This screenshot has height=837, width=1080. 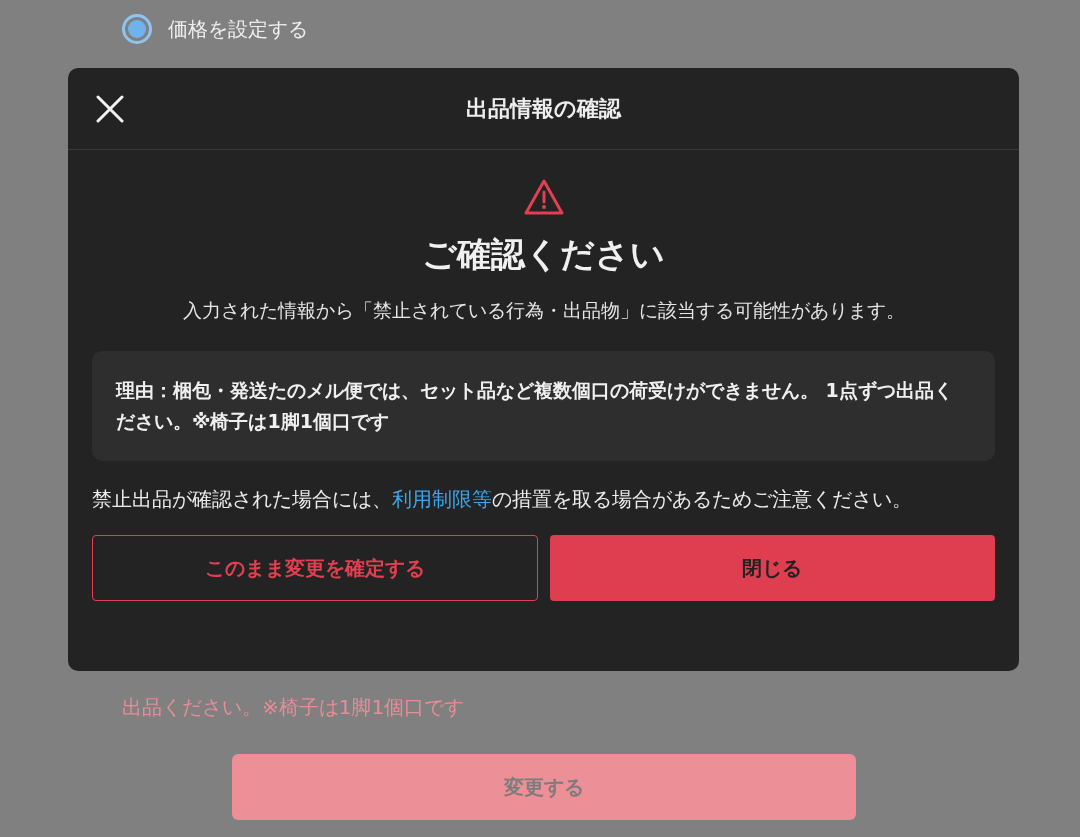 I want to click on dialog-message: 入力された情報から「禁止されている行為・出品物」に該当する可能性があります。, so click(x=543, y=310).